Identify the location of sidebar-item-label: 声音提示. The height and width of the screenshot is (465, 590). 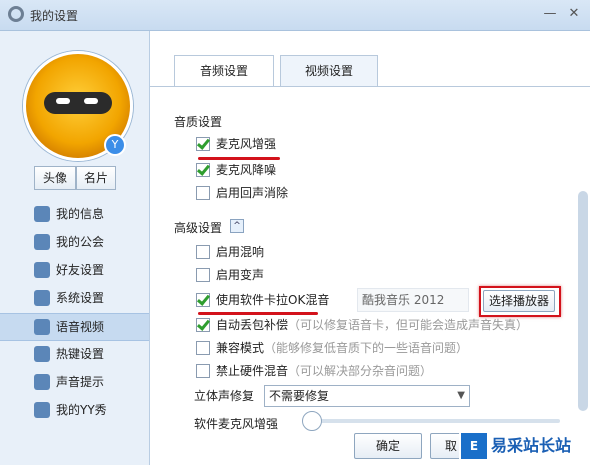
(80, 382).